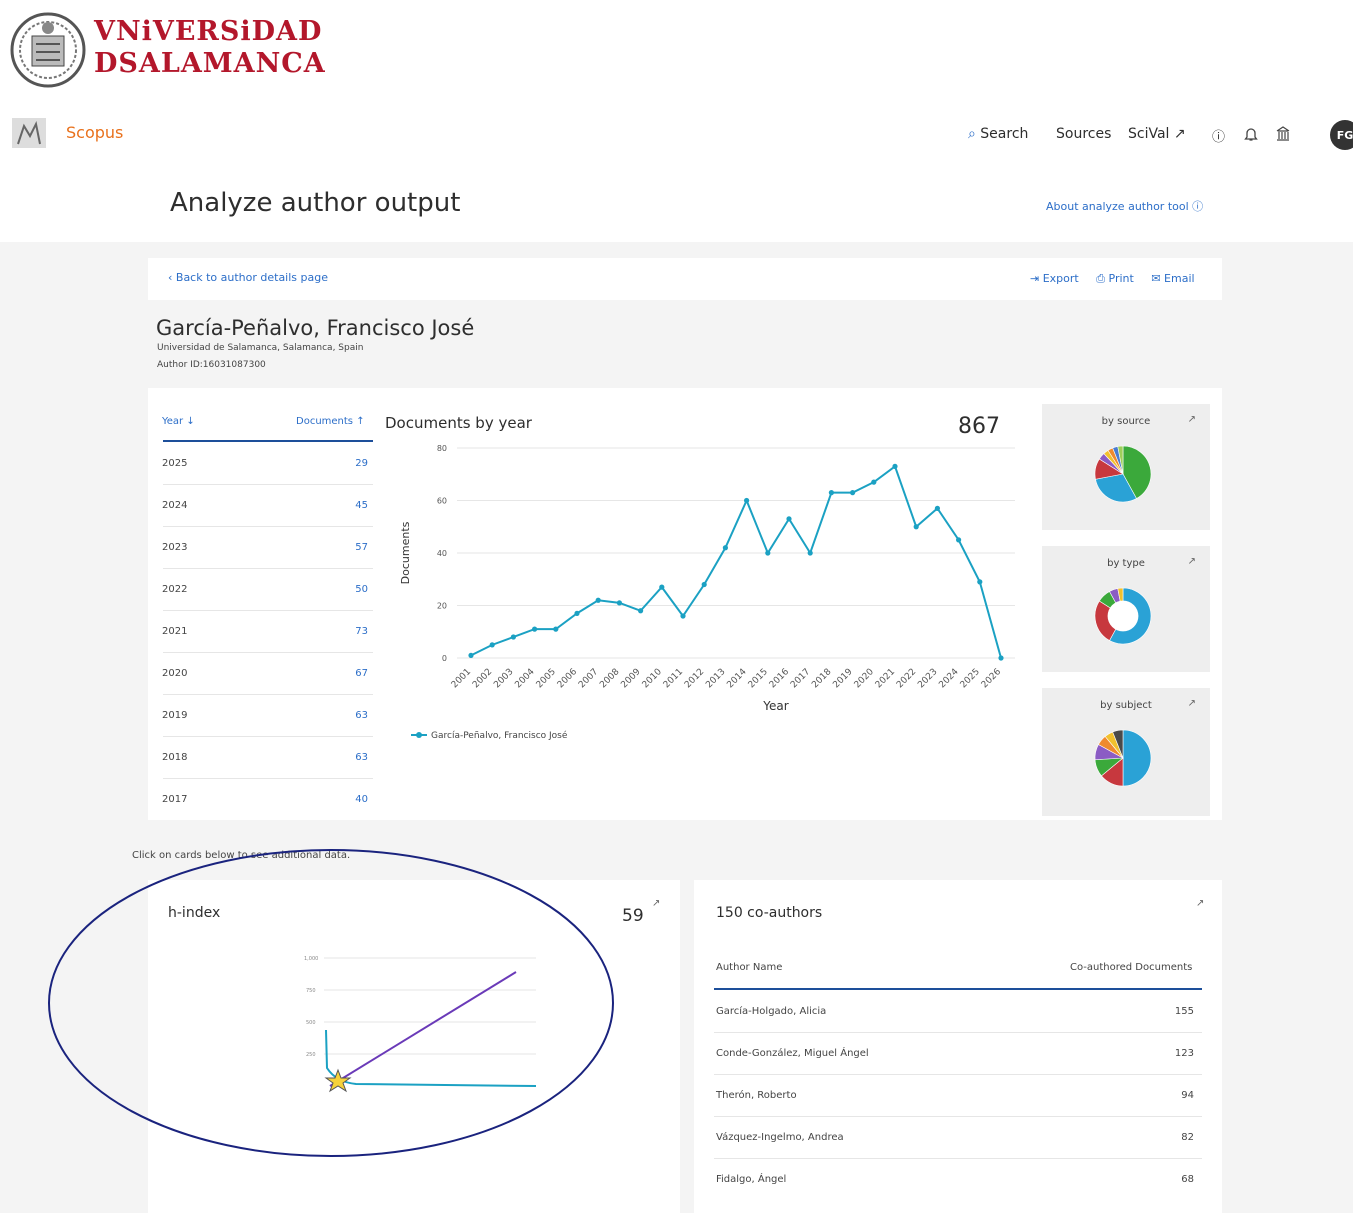 The image size is (1353, 1213). What do you see at coordinates (546, 678) in the screenshot?
I see `x-tick-label: 2005` at bounding box center [546, 678].